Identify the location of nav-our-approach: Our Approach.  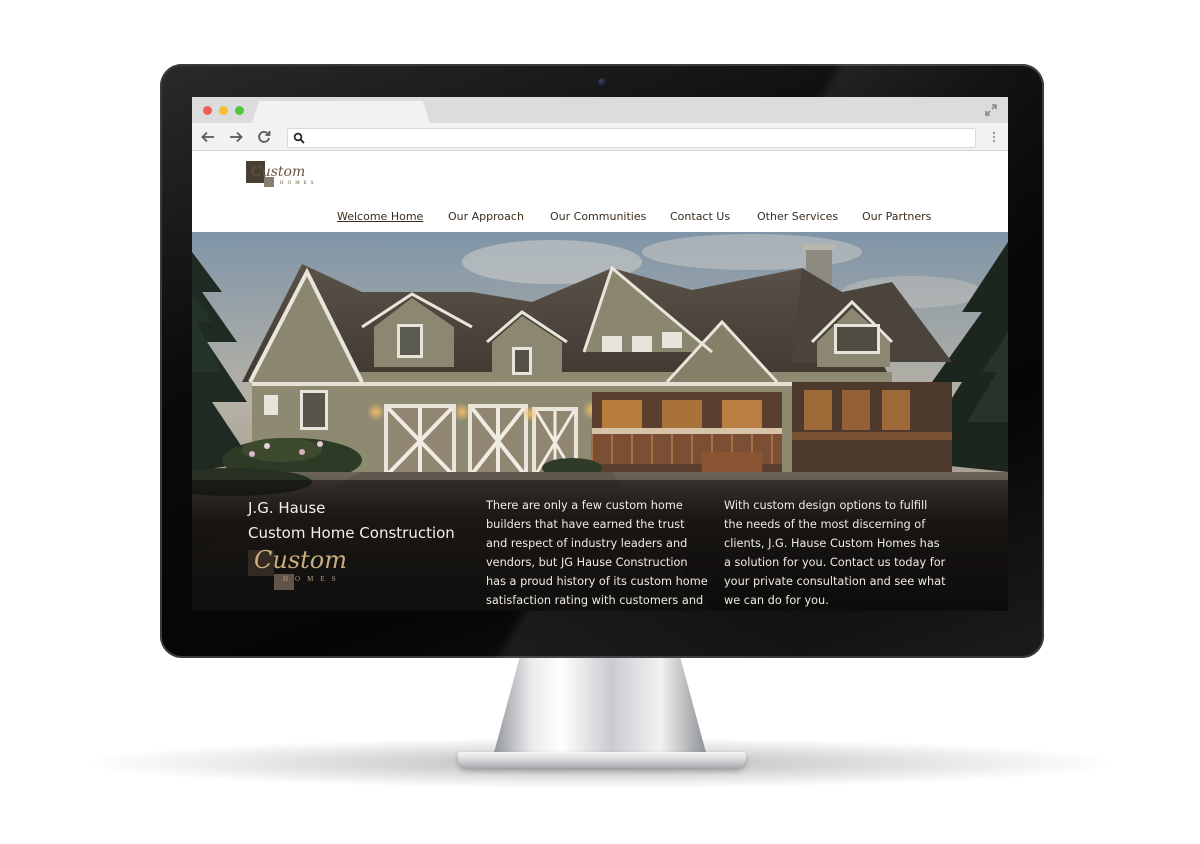
(486, 216).